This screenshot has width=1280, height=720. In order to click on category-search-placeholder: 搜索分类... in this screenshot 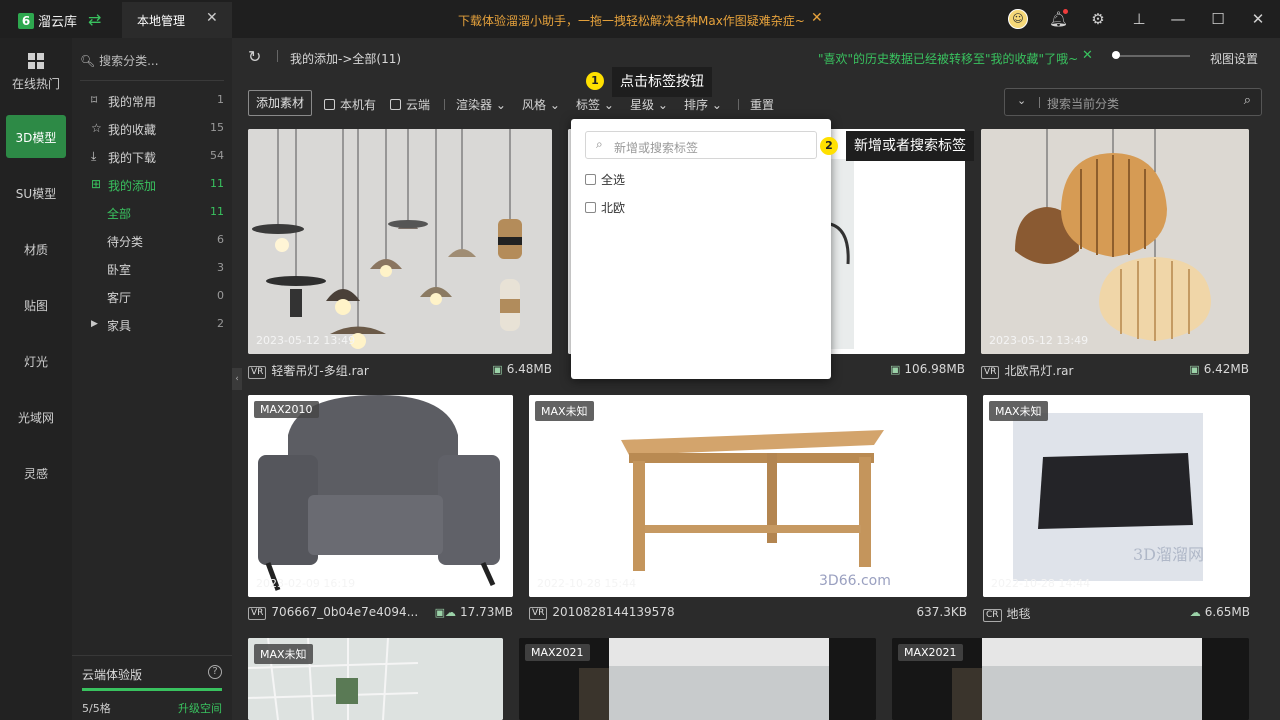, I will do `click(129, 61)`.